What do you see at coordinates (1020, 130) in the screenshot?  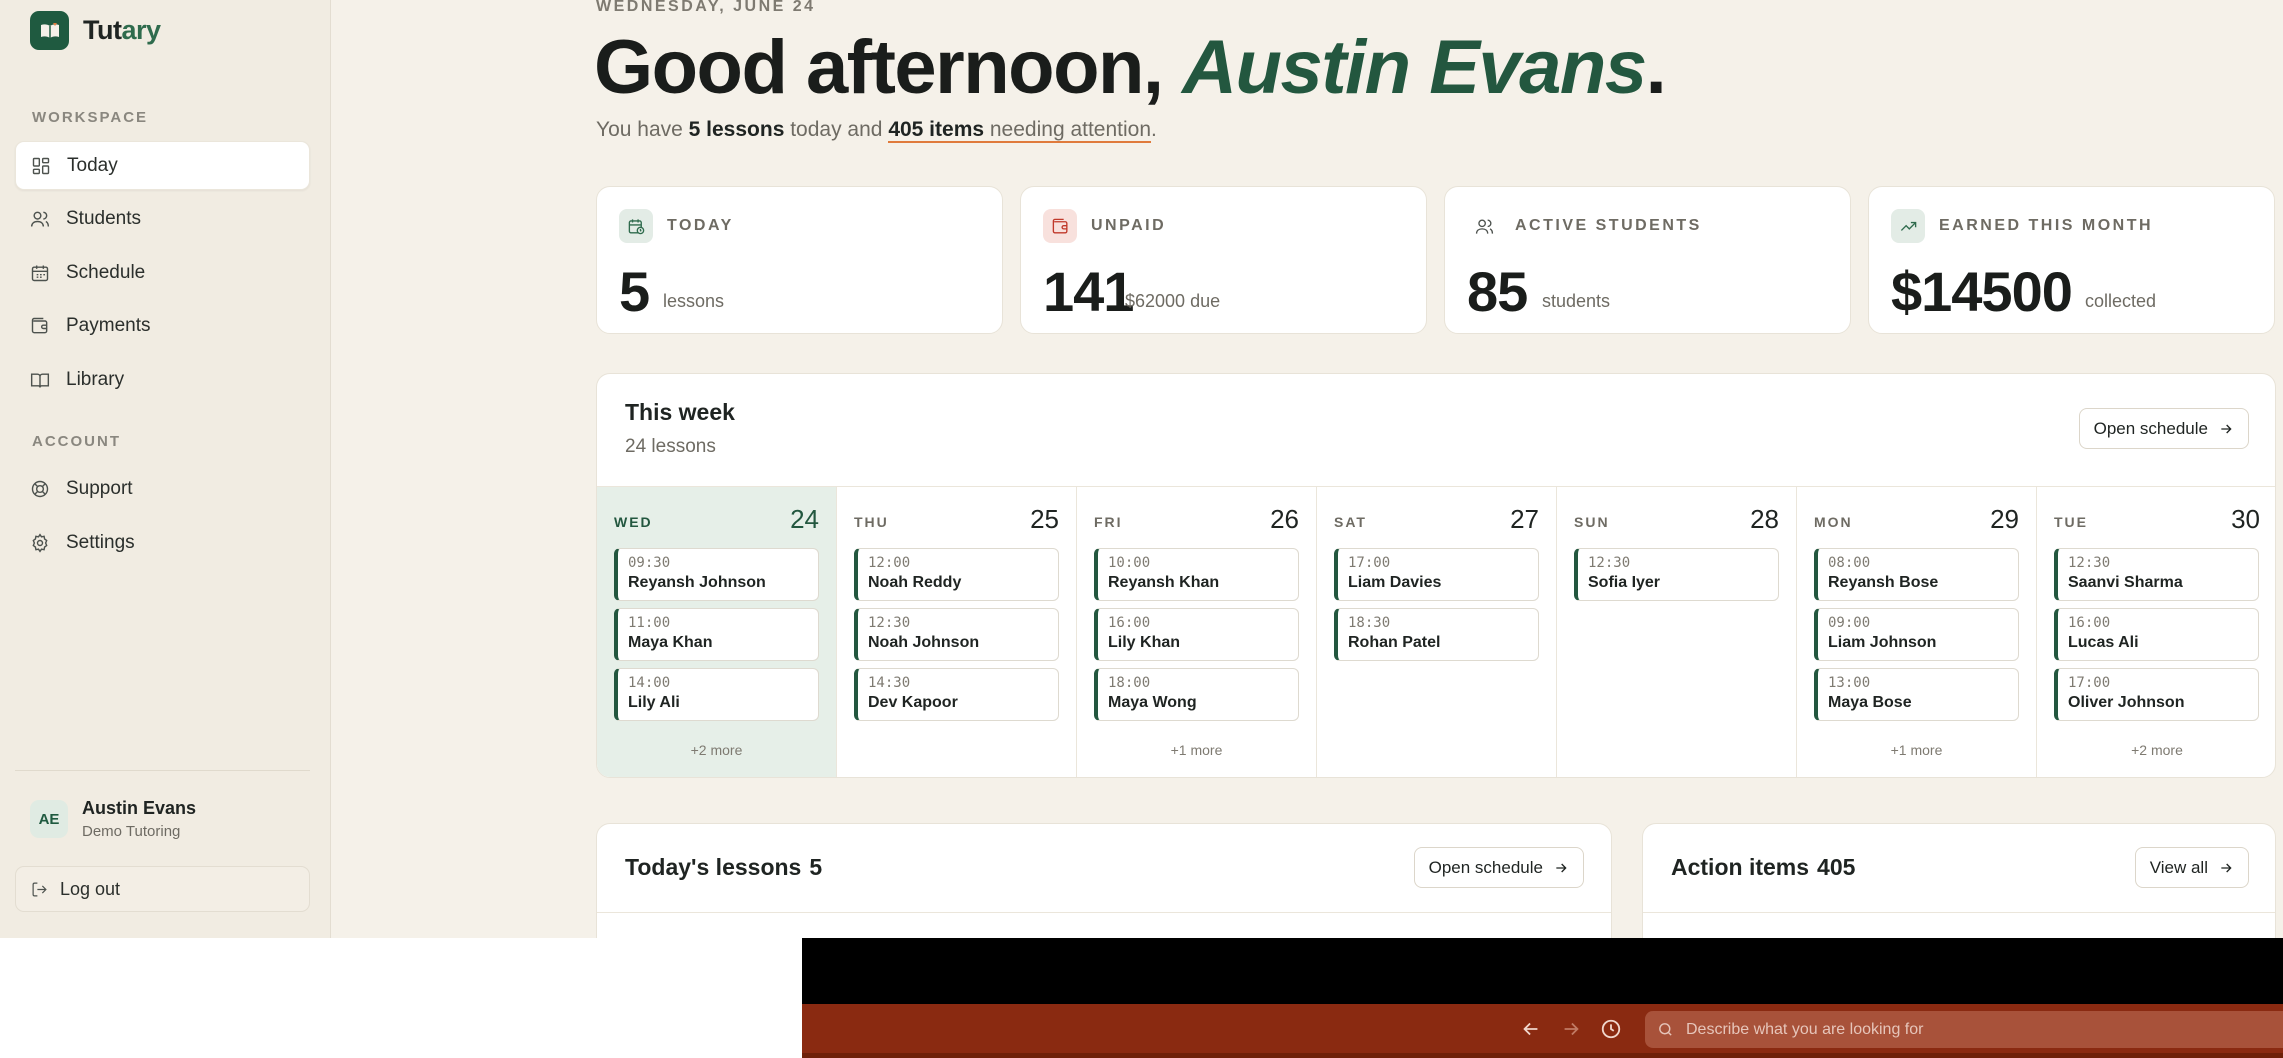 I see `attention-link: 405 items needing attention` at bounding box center [1020, 130].